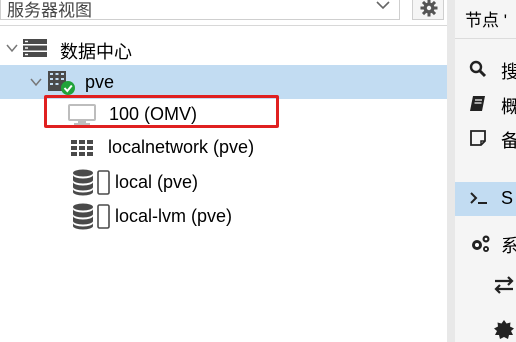 The width and height of the screenshot is (516, 342). Describe the element at coordinates (478, 69) in the screenshot. I see `search-icon` at that location.